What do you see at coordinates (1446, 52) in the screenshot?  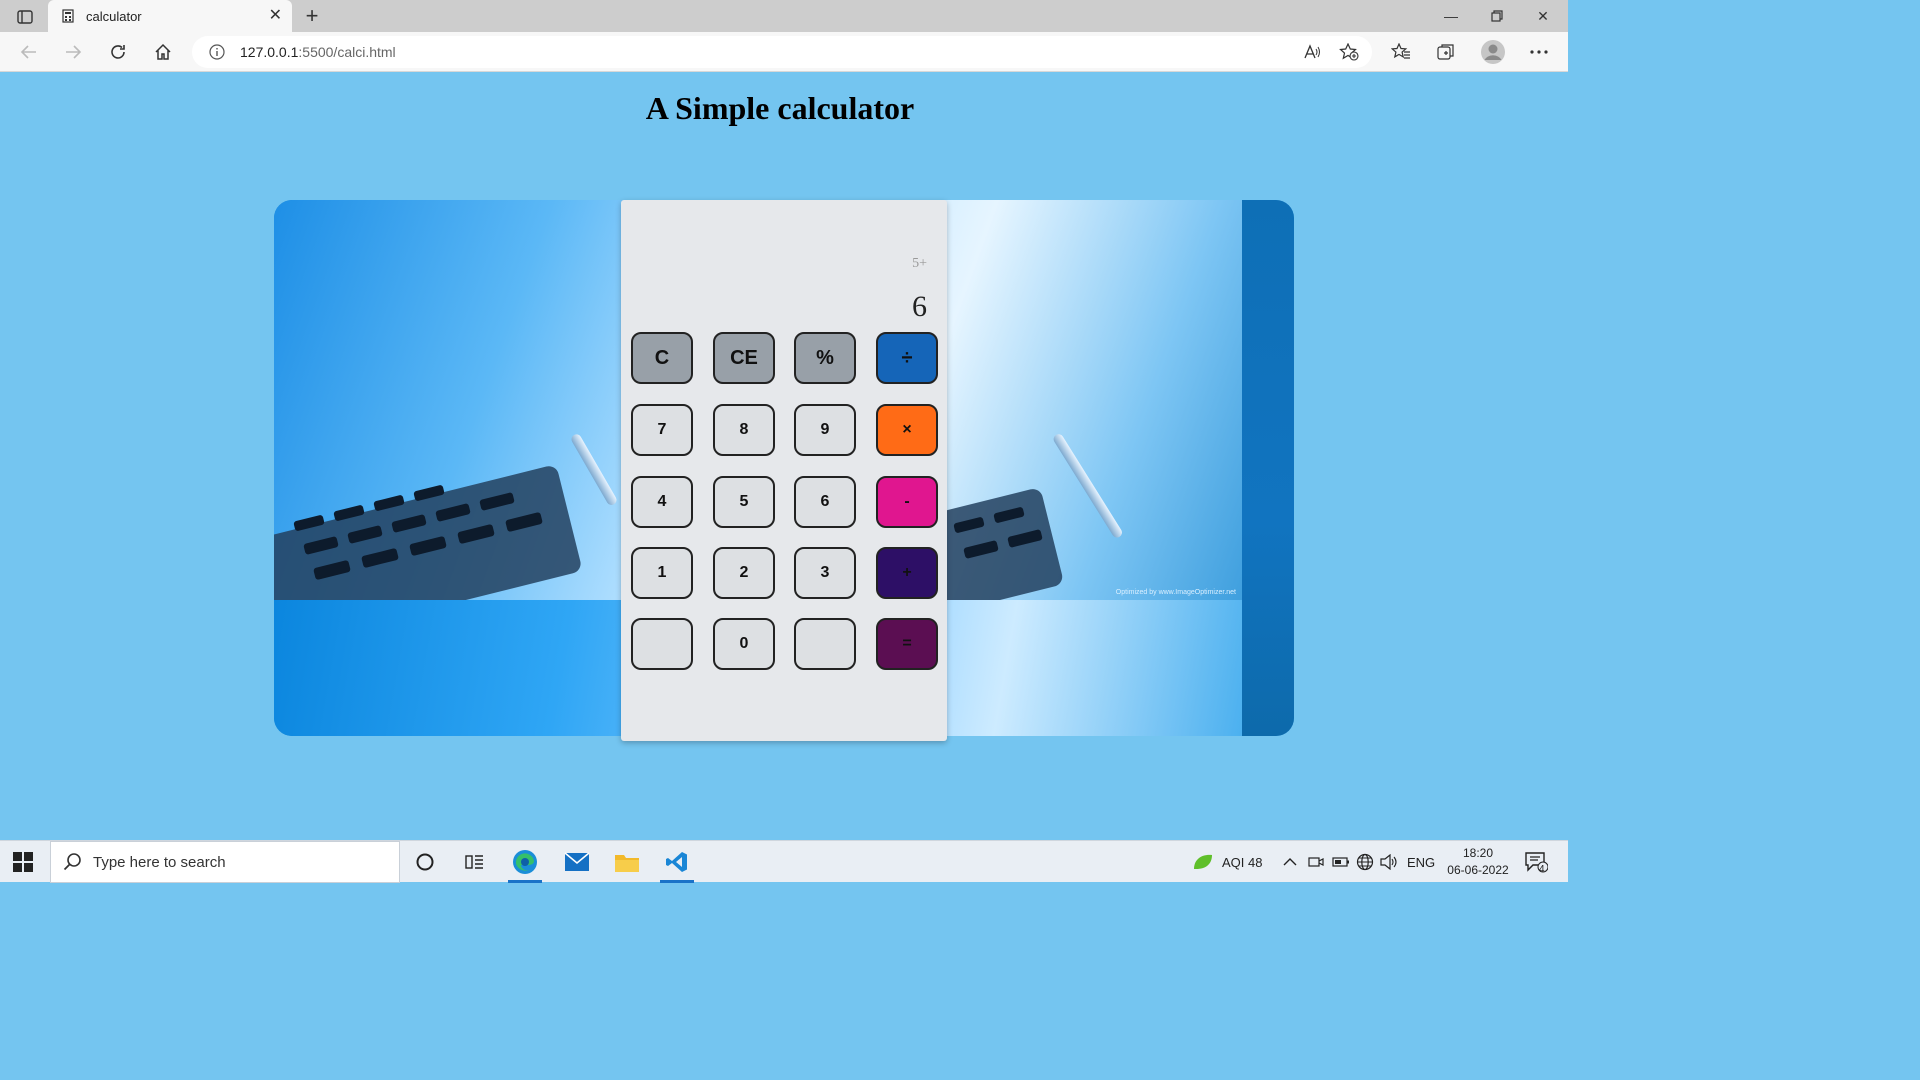 I see `collections-icon` at bounding box center [1446, 52].